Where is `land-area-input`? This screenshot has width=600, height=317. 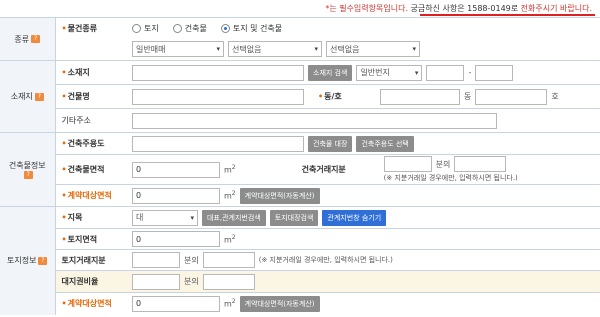 land-area-input is located at coordinates (176, 239).